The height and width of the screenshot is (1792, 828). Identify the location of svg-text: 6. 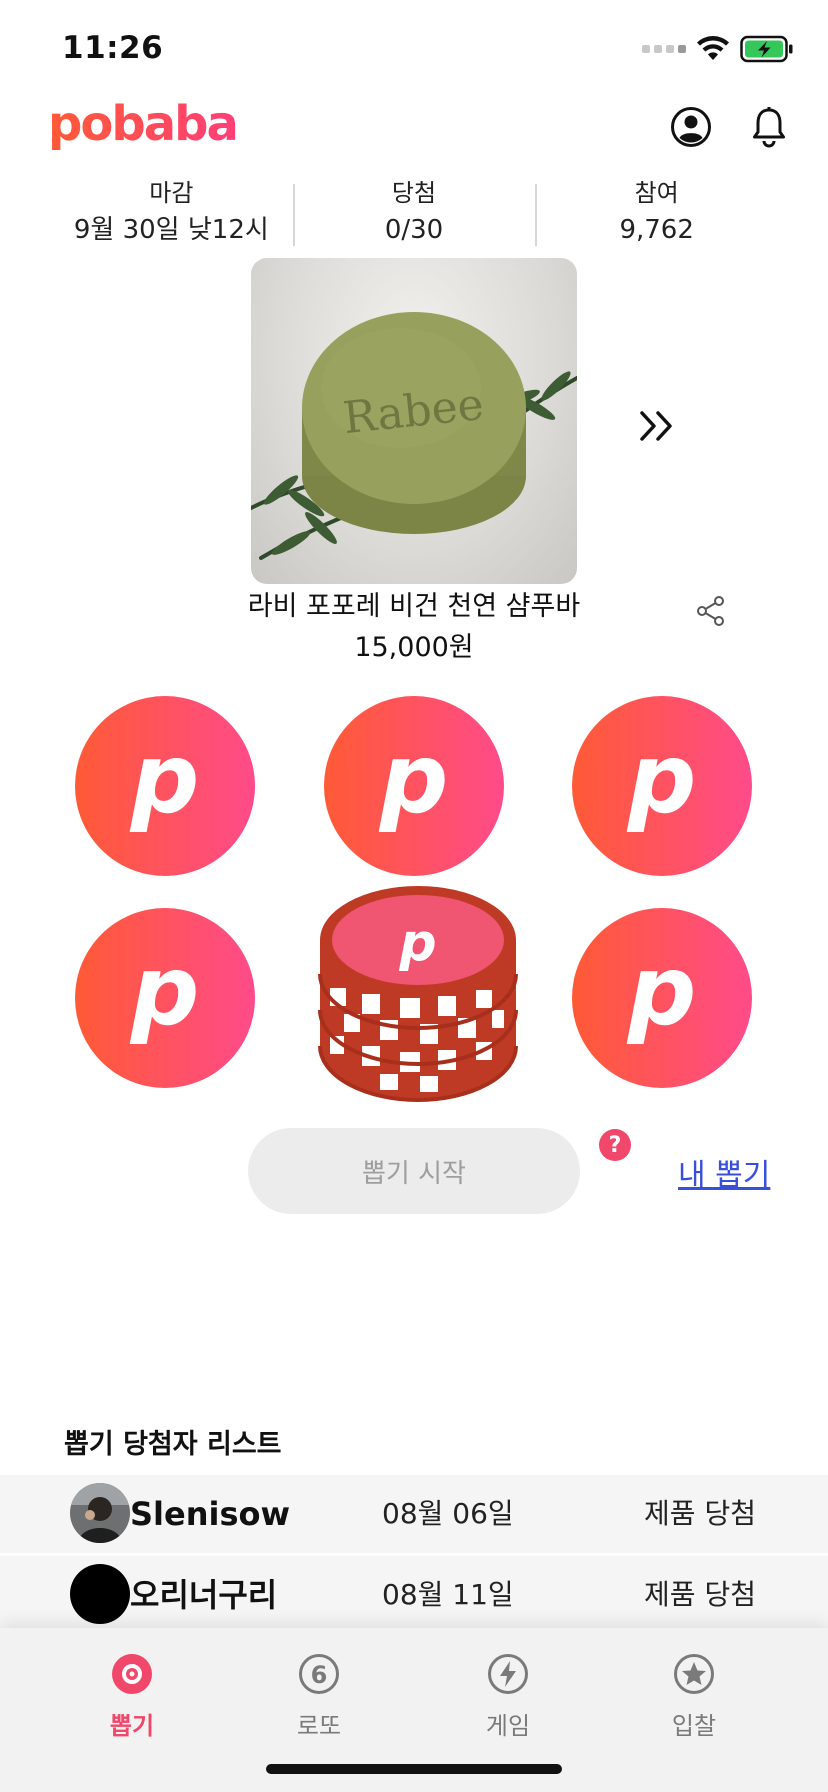
(319, 1675).